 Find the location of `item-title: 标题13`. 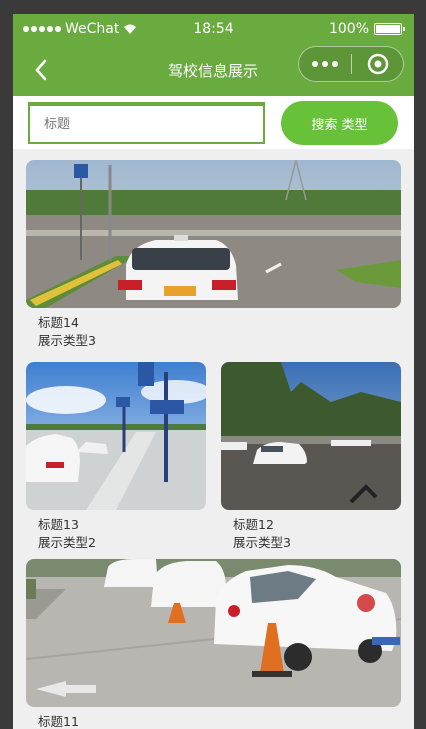

item-title: 标题13 is located at coordinates (58, 524).